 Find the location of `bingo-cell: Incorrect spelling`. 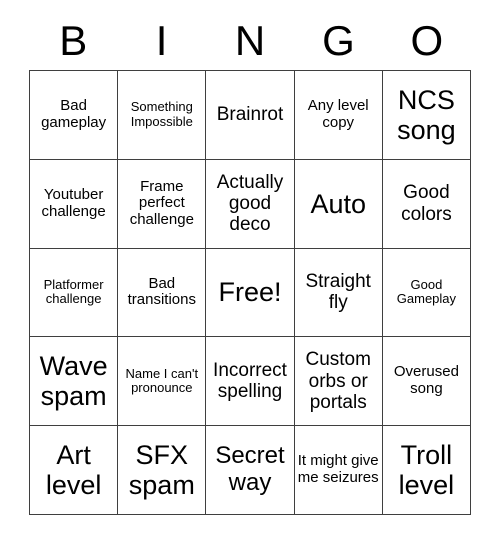

bingo-cell: Incorrect spelling is located at coordinates (250, 382).